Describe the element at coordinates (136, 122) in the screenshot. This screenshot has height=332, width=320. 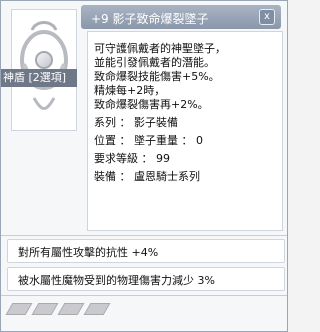
I see `desc-line-6: 系列 ： 影子裝備` at that location.